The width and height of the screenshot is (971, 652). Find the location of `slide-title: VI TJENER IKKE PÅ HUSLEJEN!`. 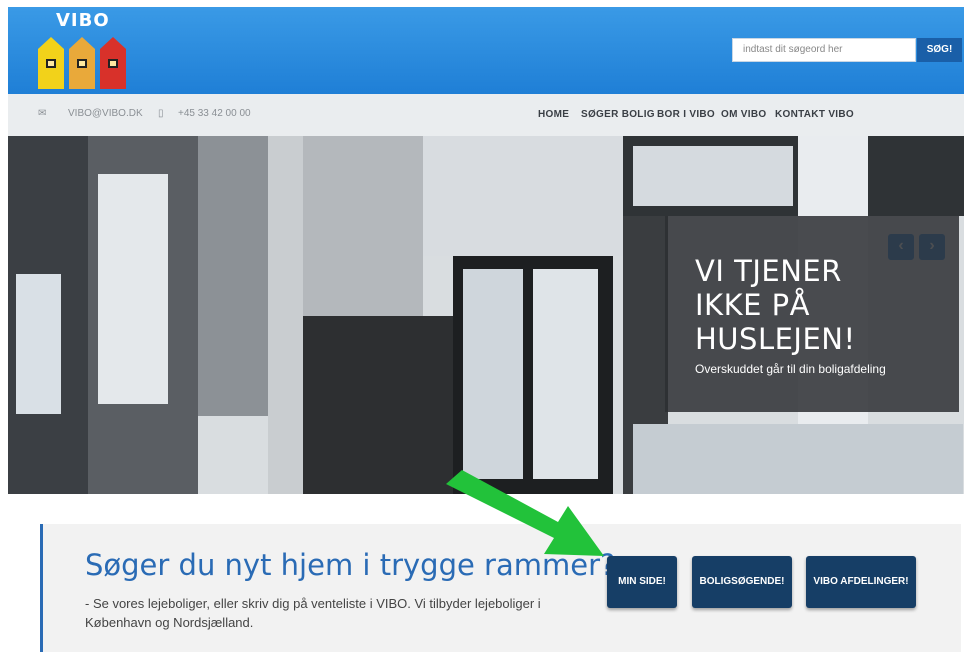

slide-title: VI TJENER IKKE PÅ HUSLEJEN! is located at coordinates (775, 305).